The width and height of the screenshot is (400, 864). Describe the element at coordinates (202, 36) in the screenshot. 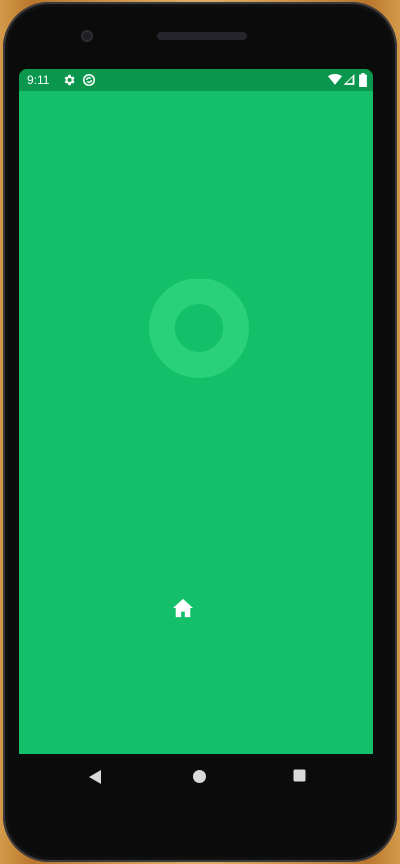

I see `earpiece-speaker` at that location.